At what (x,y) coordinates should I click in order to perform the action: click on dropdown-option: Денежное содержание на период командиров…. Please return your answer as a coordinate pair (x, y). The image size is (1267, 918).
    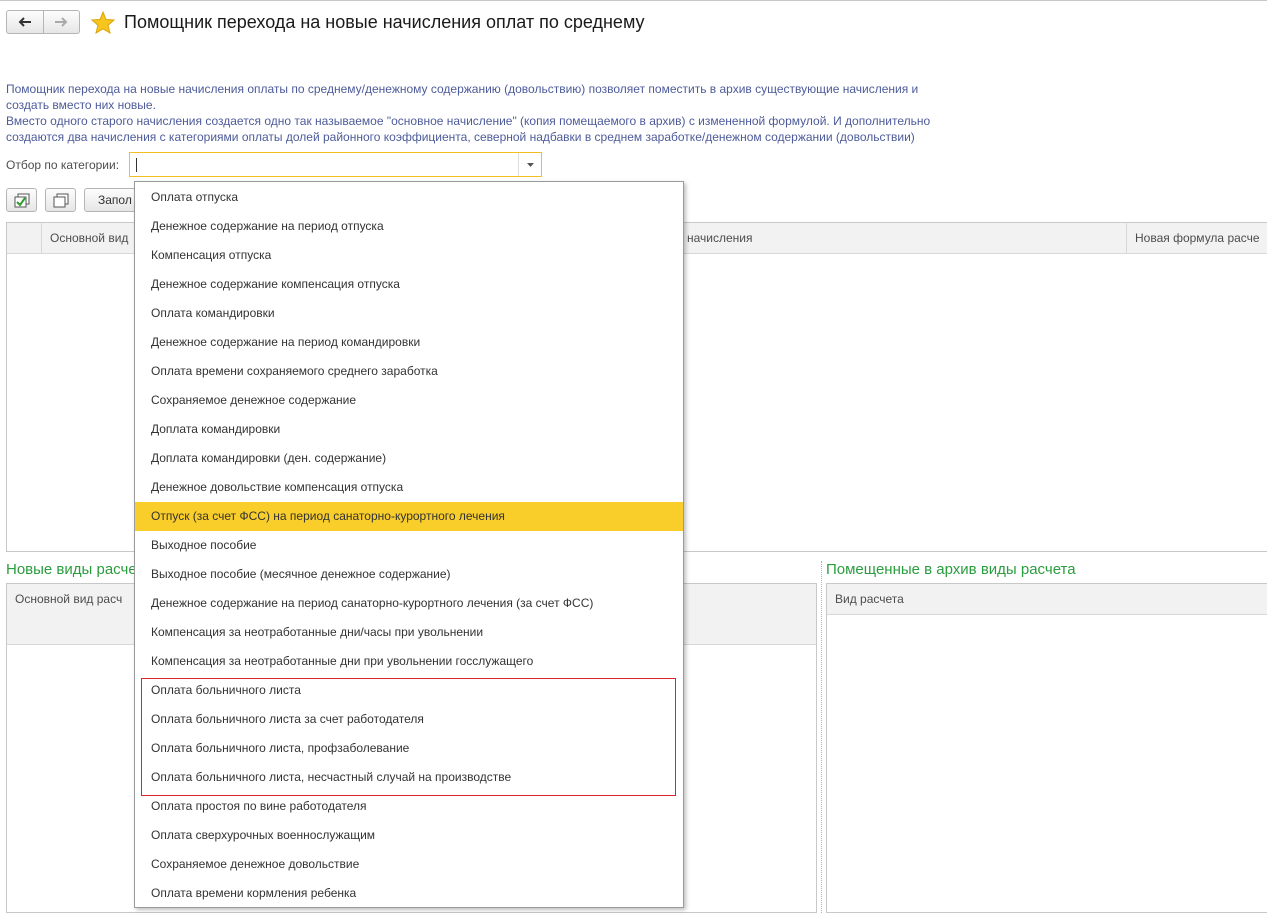
    Looking at the image, I should click on (409, 342).